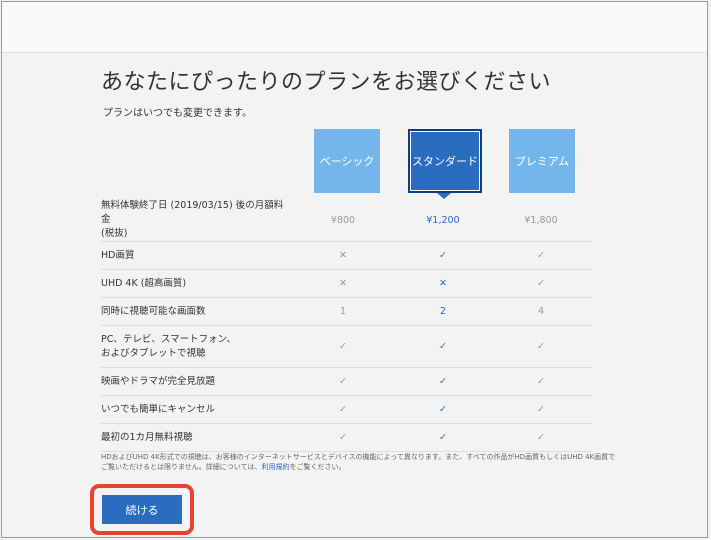  What do you see at coordinates (195, 255) in the screenshot?
I see `row-label: HD画質` at bounding box center [195, 255].